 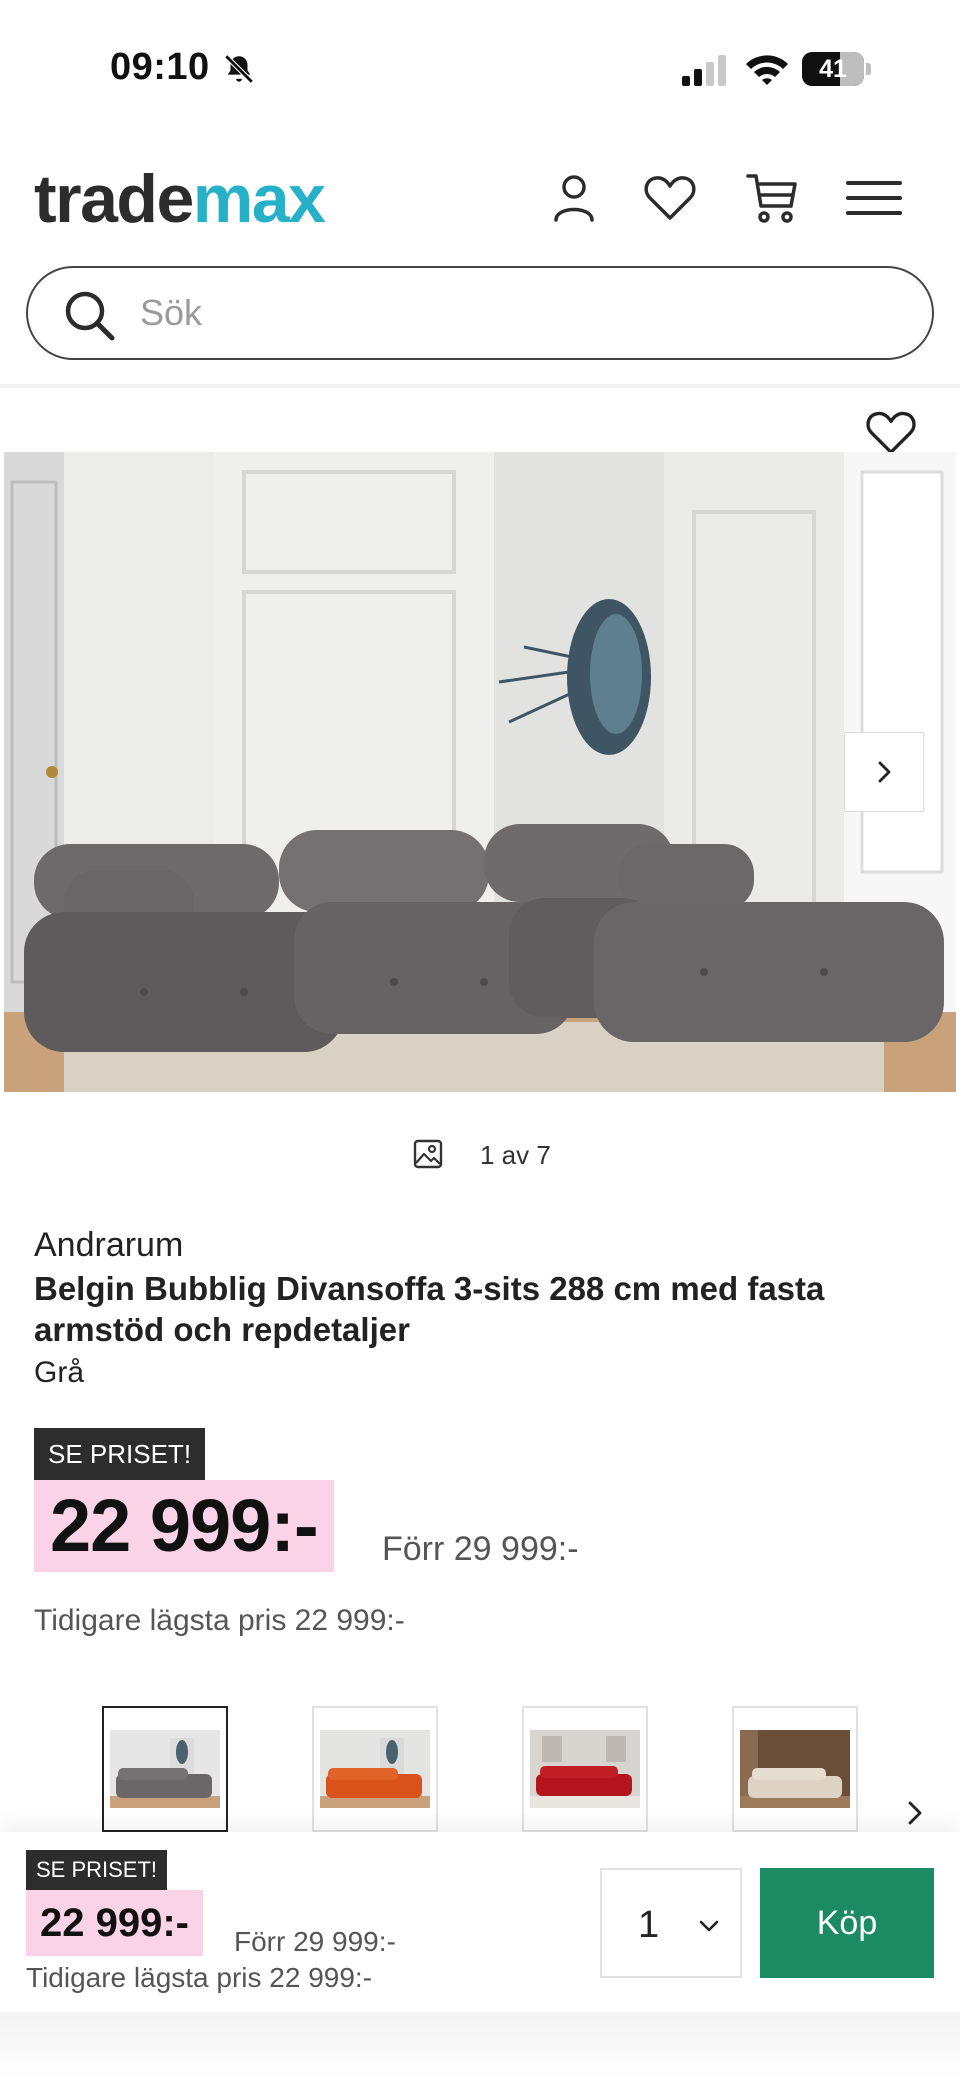 I want to click on cart-icon, so click(x=772, y=198).